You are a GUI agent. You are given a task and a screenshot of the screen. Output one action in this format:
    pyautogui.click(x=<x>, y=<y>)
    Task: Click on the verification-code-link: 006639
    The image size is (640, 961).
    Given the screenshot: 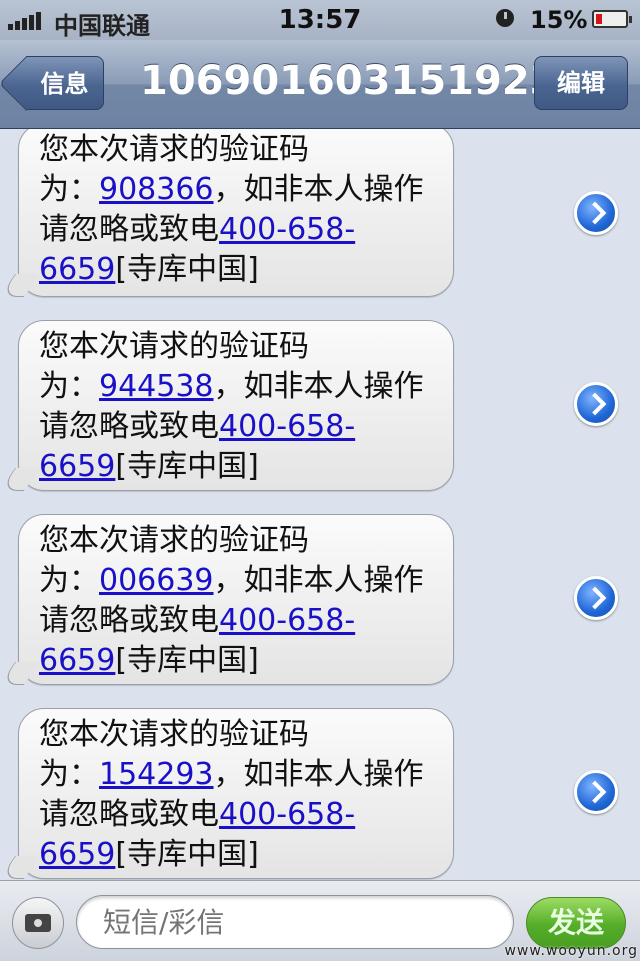 What is the action you would take?
    pyautogui.click(x=156, y=580)
    